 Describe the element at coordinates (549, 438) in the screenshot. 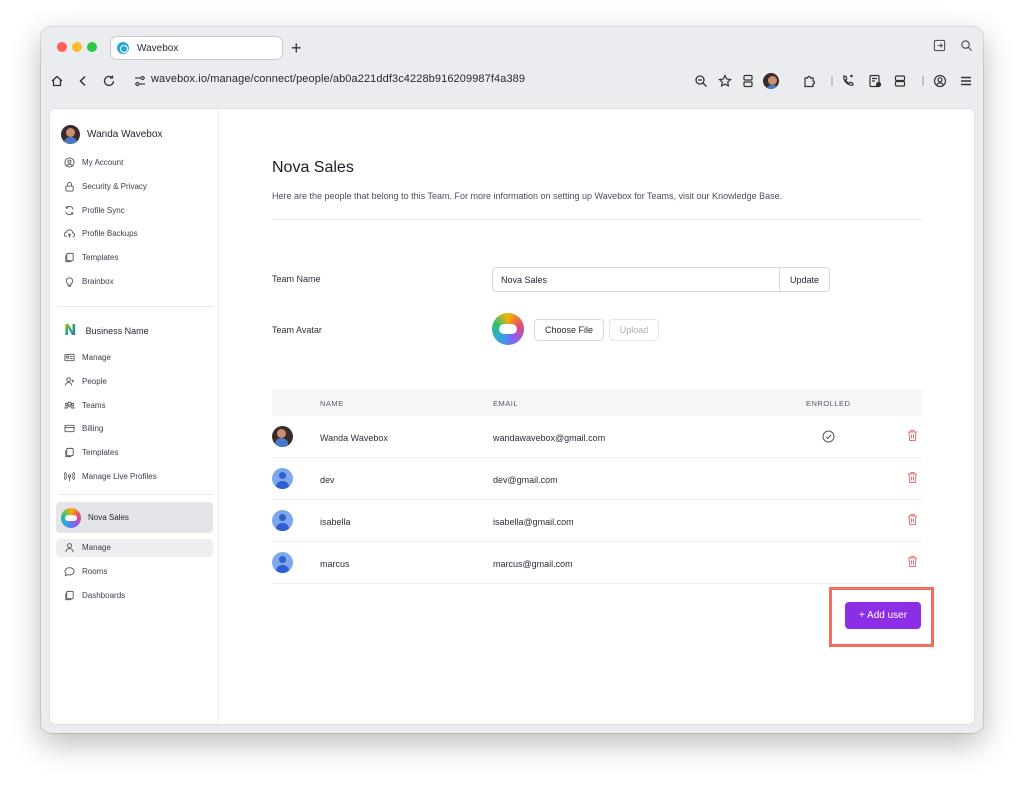

I see `person-email: wandawavebox@gmail.com` at that location.